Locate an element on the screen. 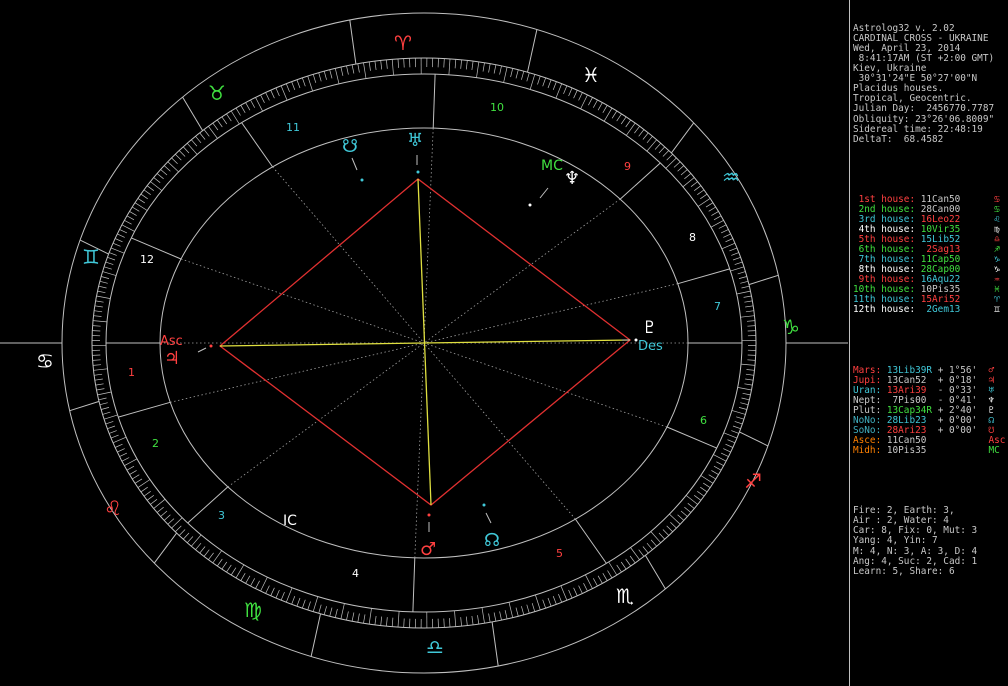 This screenshot has width=1008, height=686. house-sign-icon: ♊ is located at coordinates (980, 310).